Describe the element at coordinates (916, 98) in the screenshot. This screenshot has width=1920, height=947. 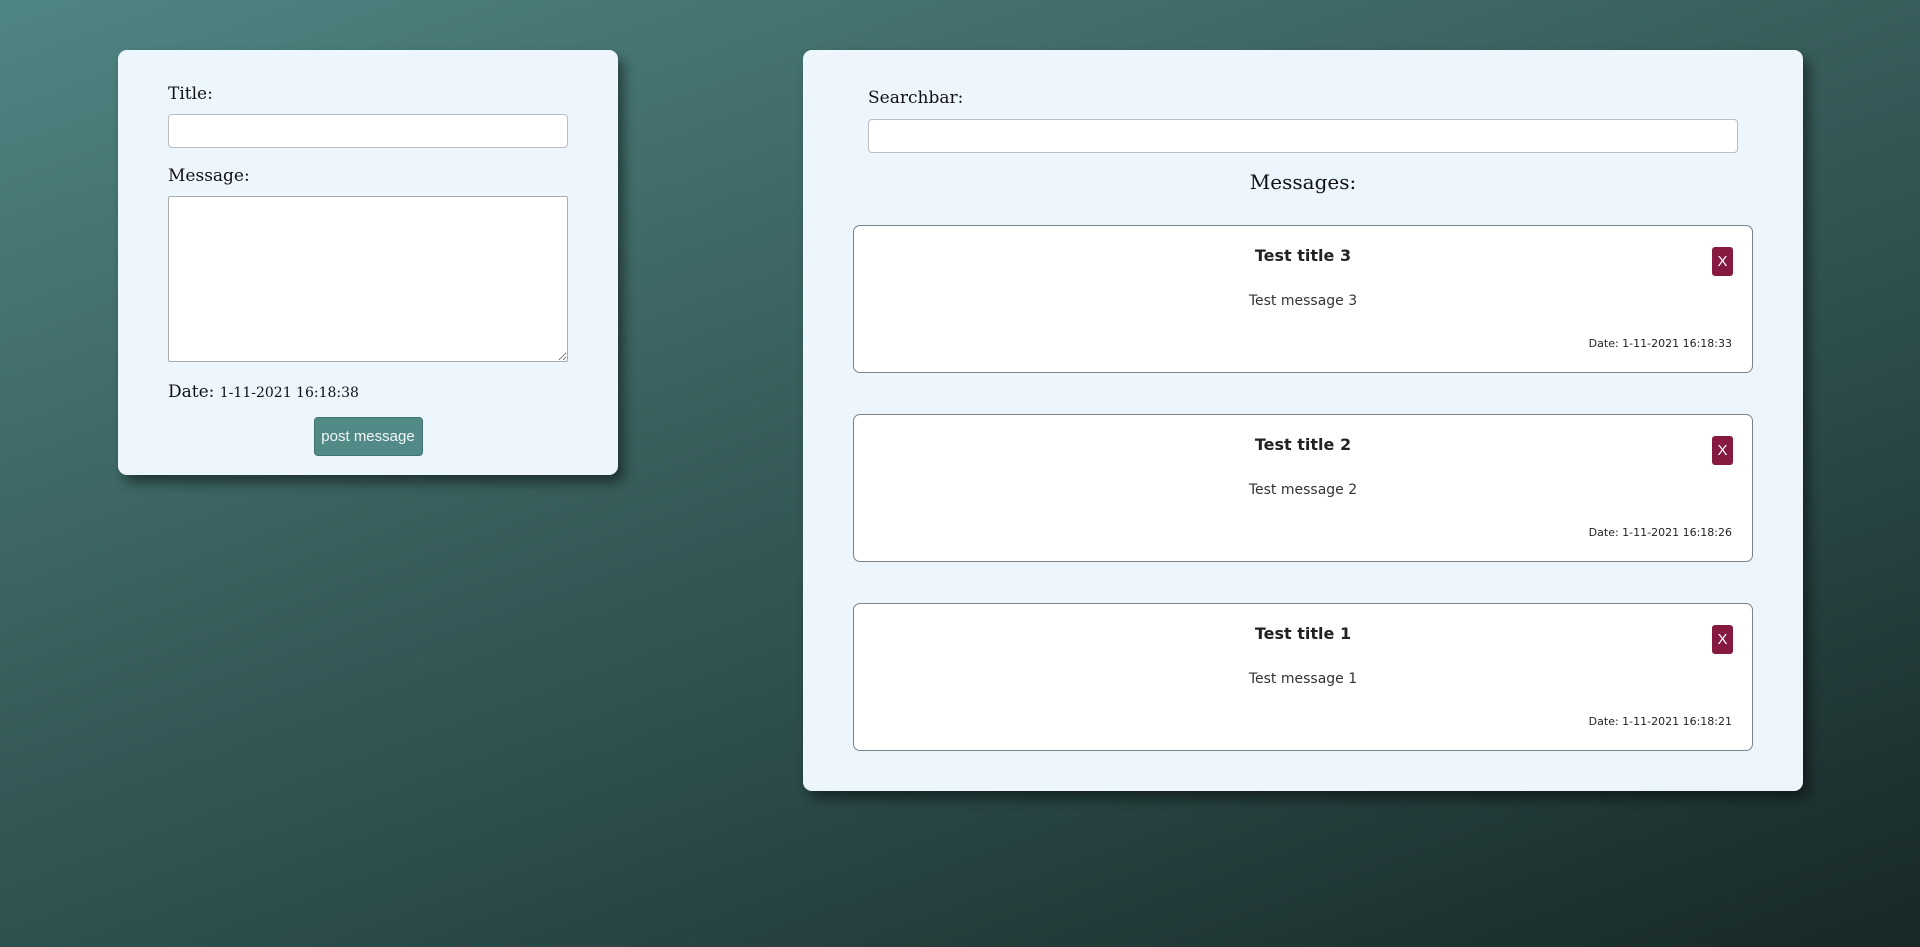
I see `searchbar-label: Searchbar:` at that location.